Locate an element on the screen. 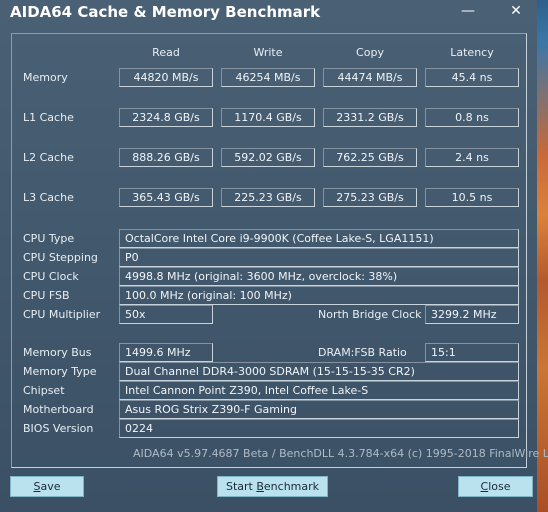 Image resolution: width=548 pixels, height=512 pixels. row-label-l2-cache: L2 Cache is located at coordinates (48, 157).